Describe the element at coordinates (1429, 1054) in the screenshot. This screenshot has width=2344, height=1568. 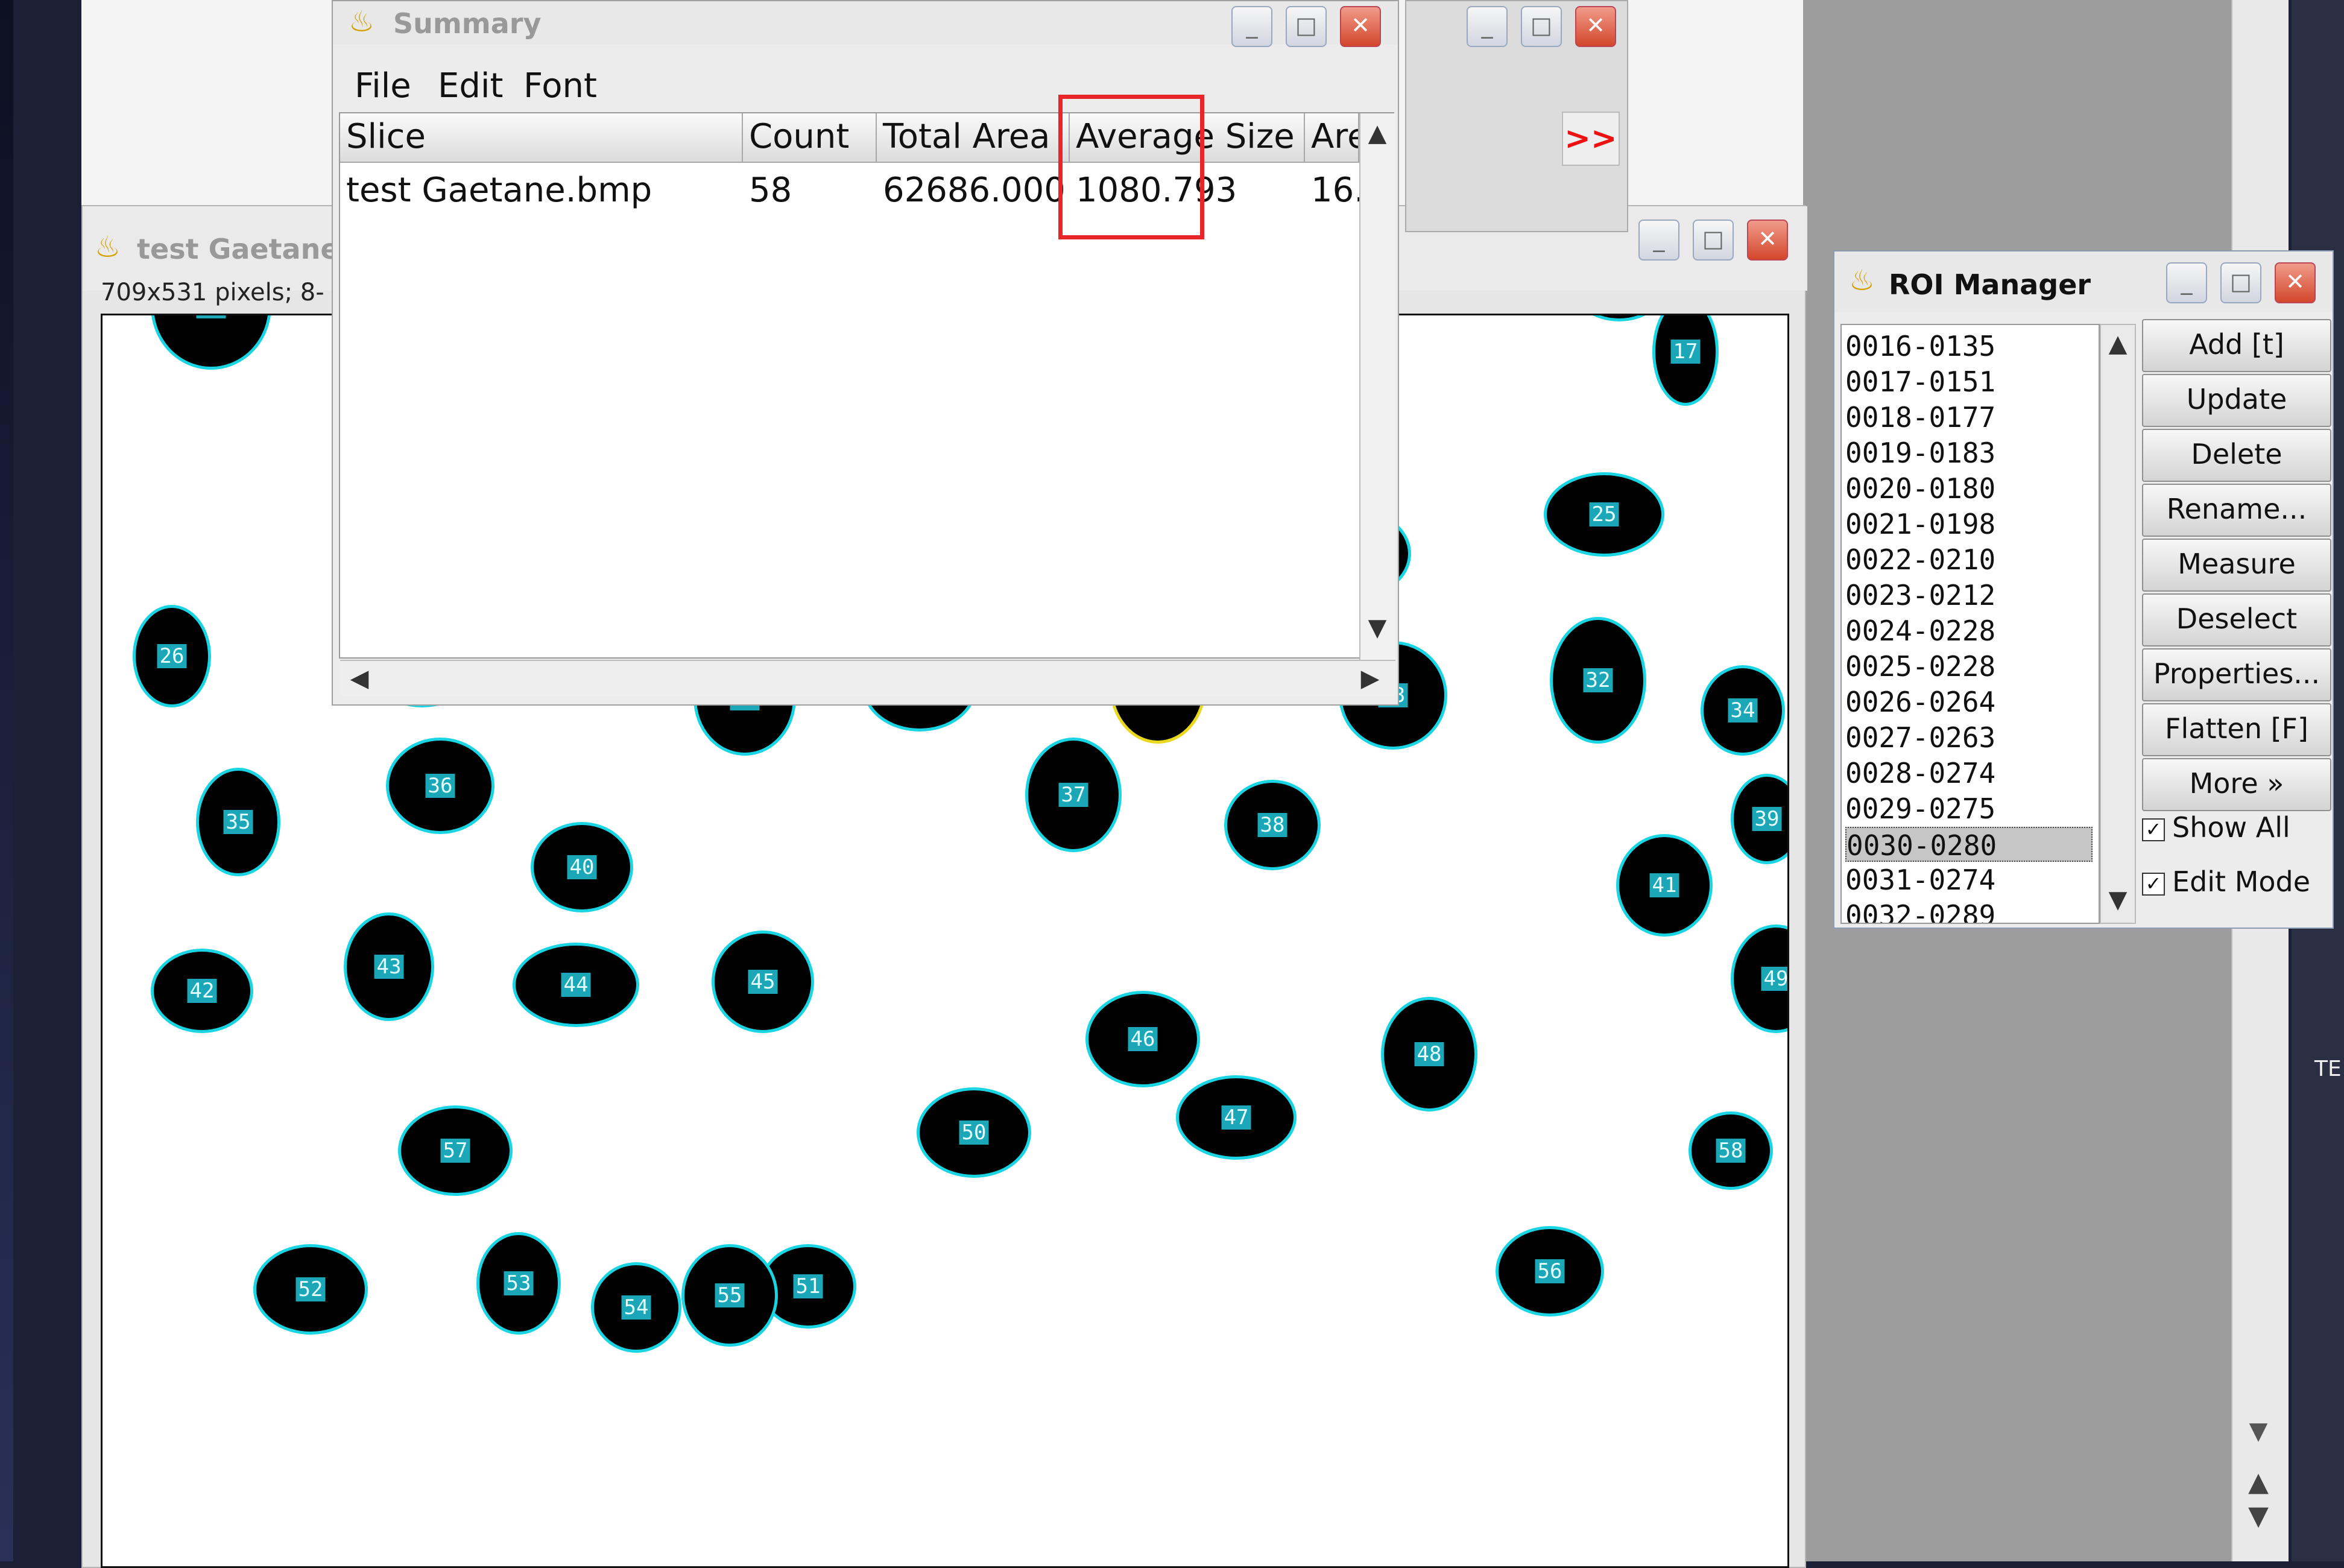
I see `nucleus-roi: 48` at that location.